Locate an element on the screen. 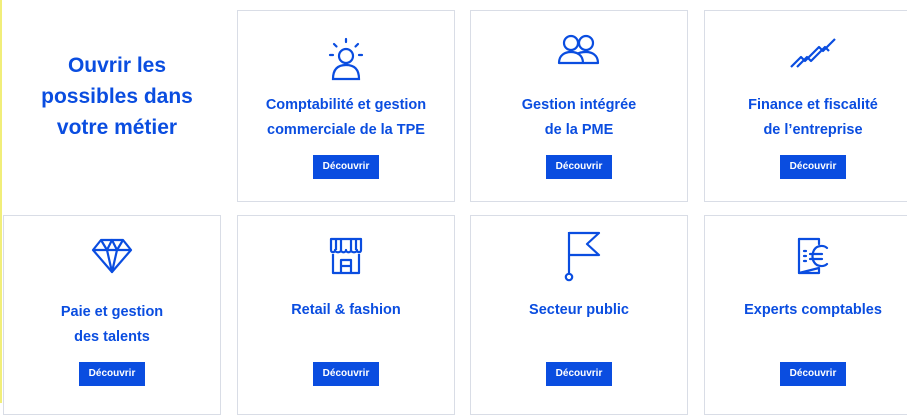  card-experts-comptables: Experts comptables Découvrir is located at coordinates (805, 315).